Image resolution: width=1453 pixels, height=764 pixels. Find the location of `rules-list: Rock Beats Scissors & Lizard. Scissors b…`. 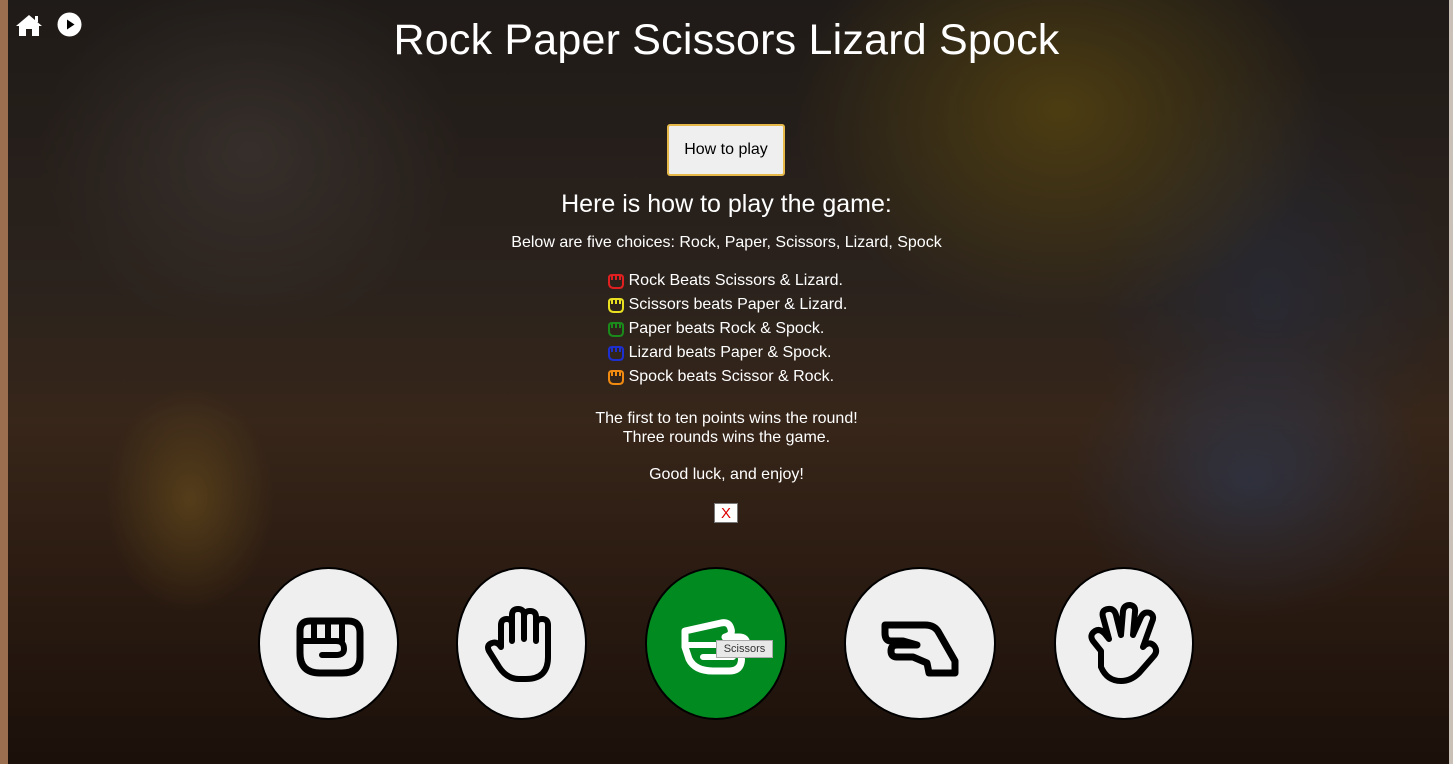

rules-list: Rock Beats Scissors & Lizard. Scissors b… is located at coordinates (727, 329).